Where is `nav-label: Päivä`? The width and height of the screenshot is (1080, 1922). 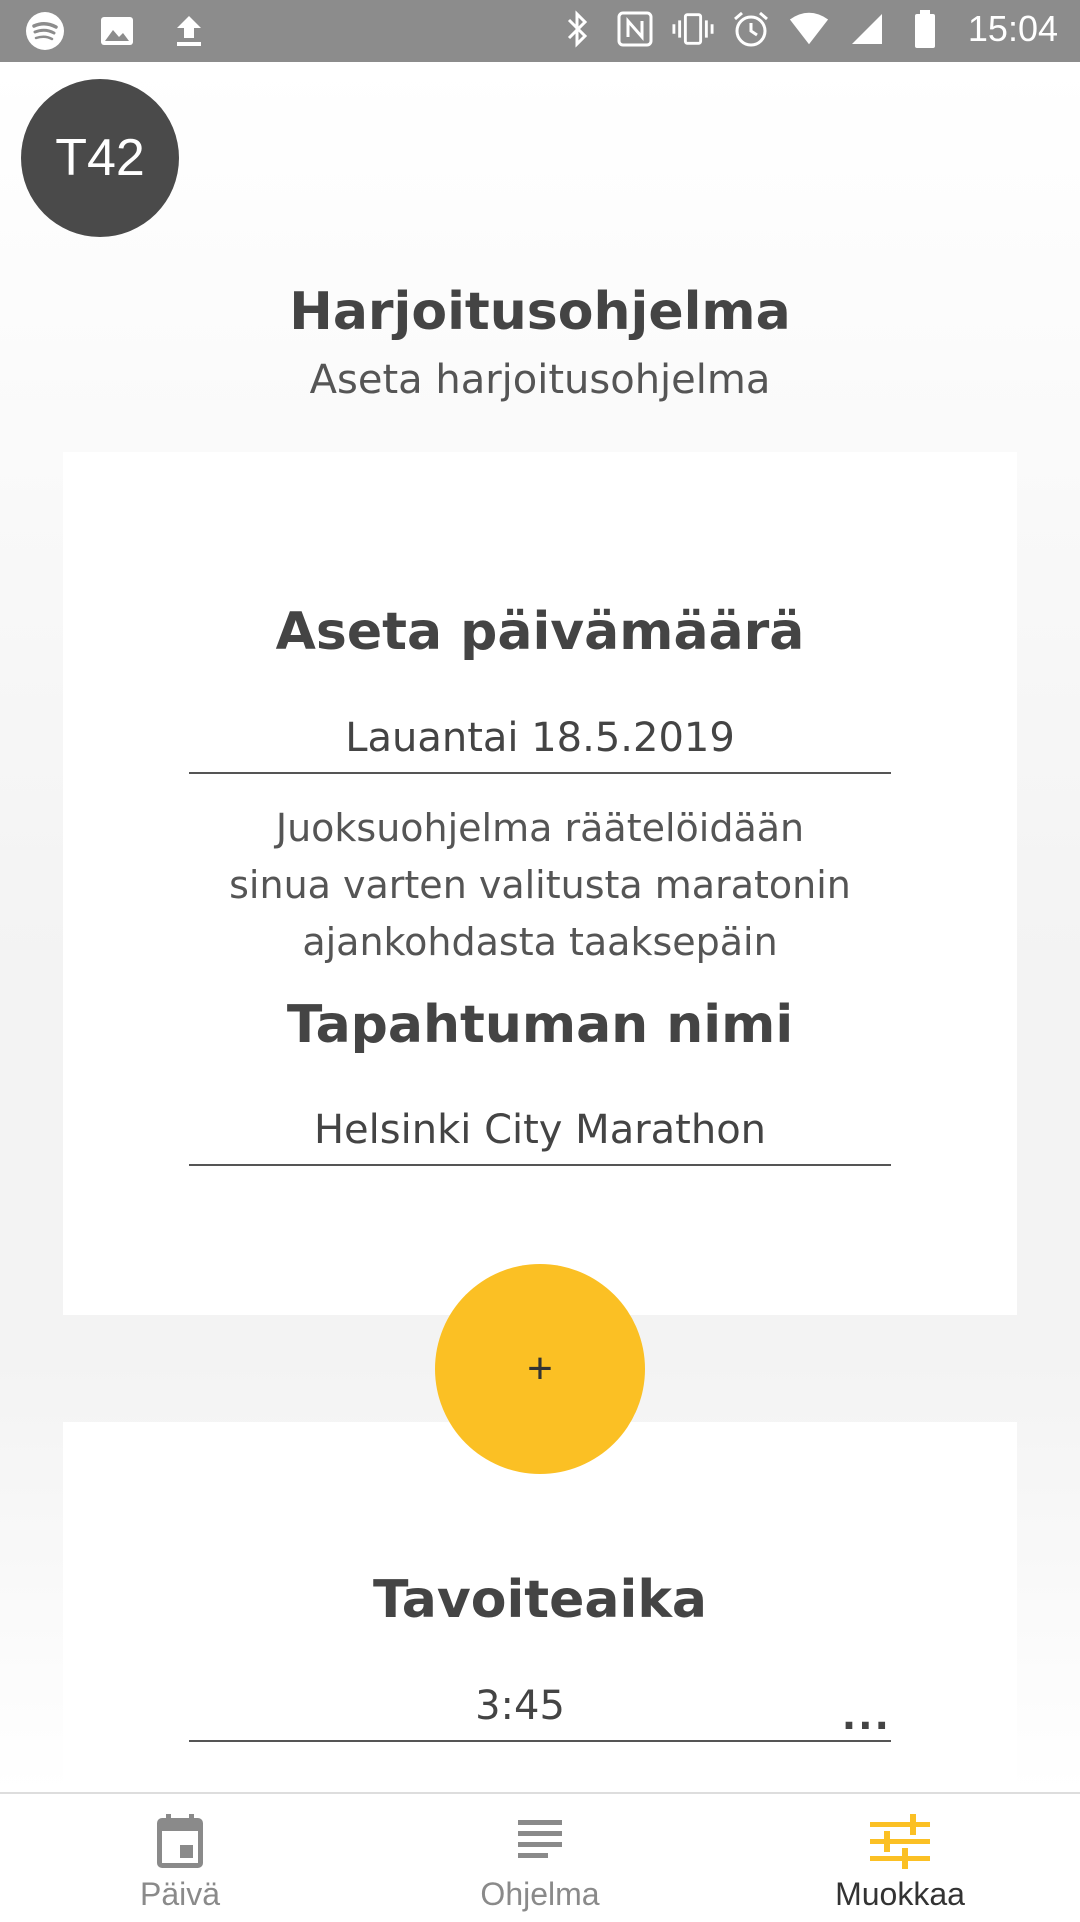
nav-label: Päivä is located at coordinates (180, 1894).